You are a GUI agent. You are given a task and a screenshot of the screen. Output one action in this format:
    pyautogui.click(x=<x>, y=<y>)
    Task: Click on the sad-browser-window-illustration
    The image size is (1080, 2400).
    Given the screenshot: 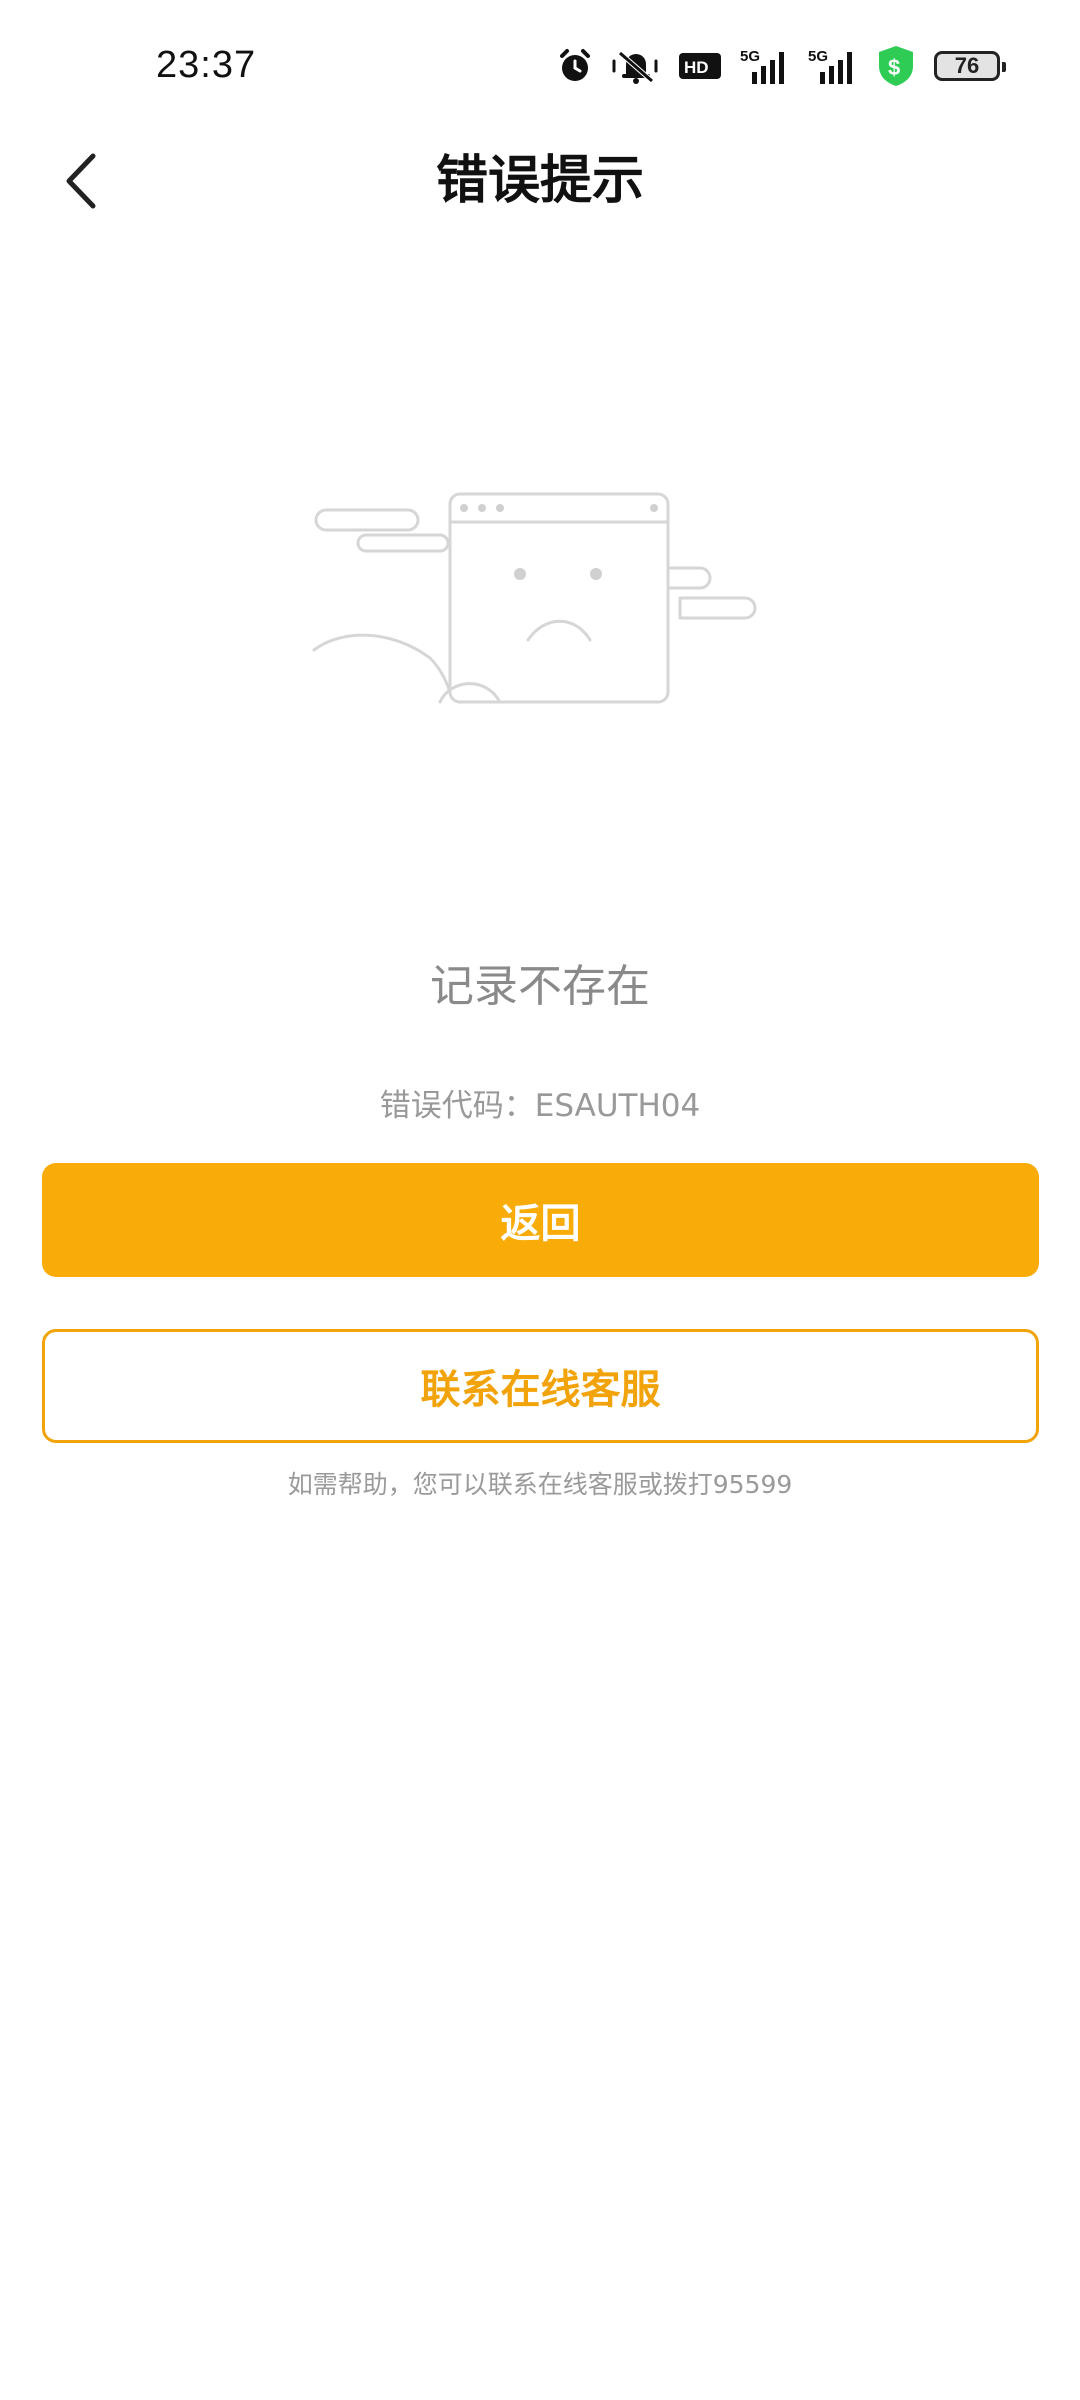 What is the action you would take?
    pyautogui.click(x=534, y=598)
    